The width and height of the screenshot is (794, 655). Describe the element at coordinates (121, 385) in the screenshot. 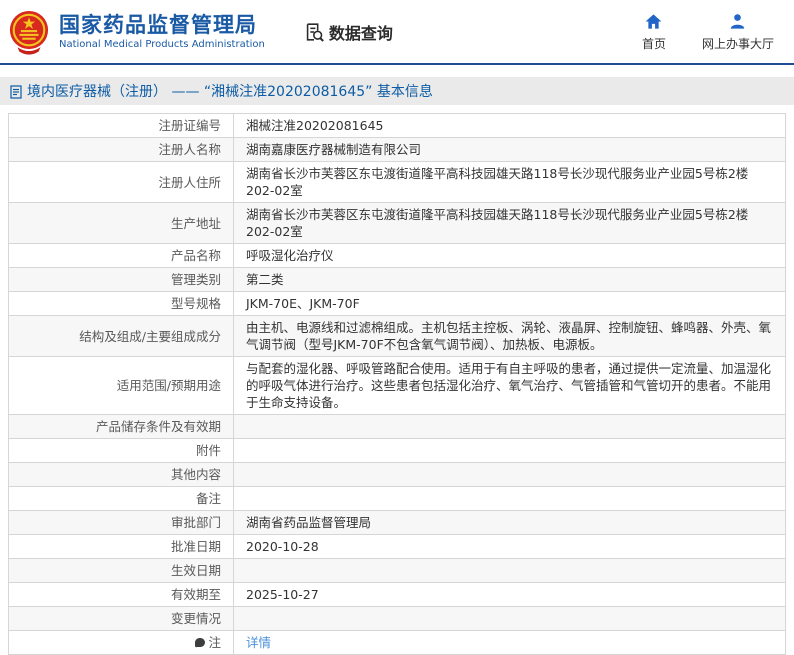

I see `row-label: 适用范围/预期用途` at that location.